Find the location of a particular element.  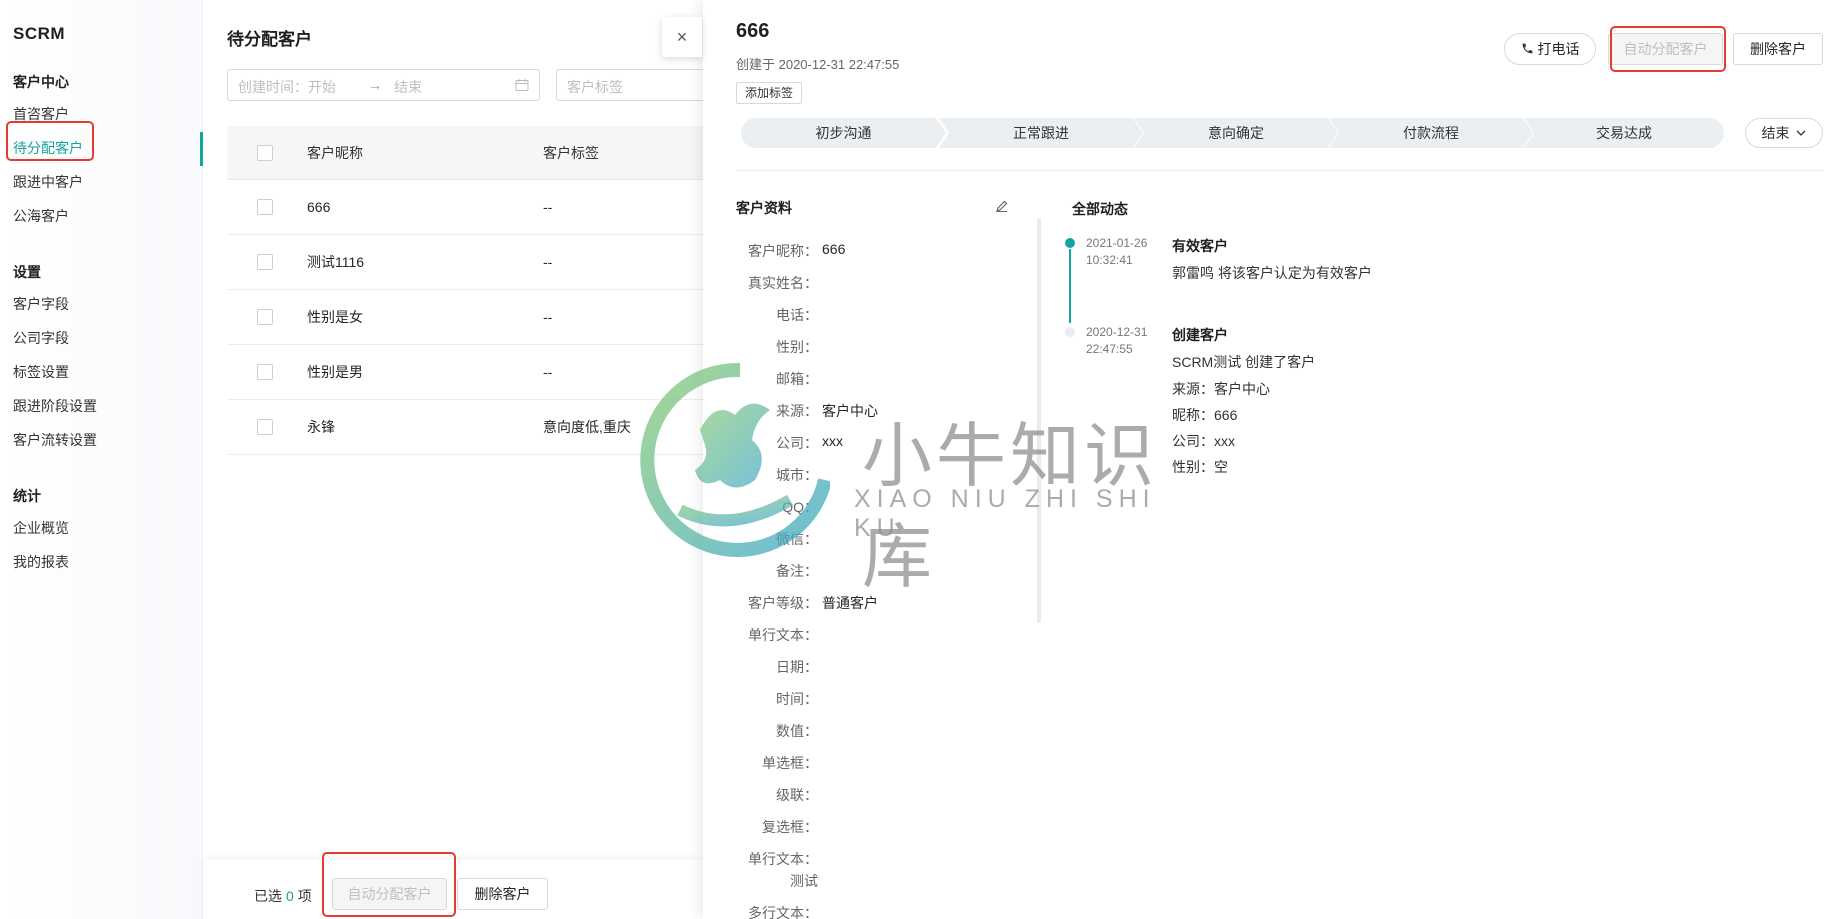

sidebar-item-stage-settings: 跟进阶段设置 is located at coordinates (101, 406).